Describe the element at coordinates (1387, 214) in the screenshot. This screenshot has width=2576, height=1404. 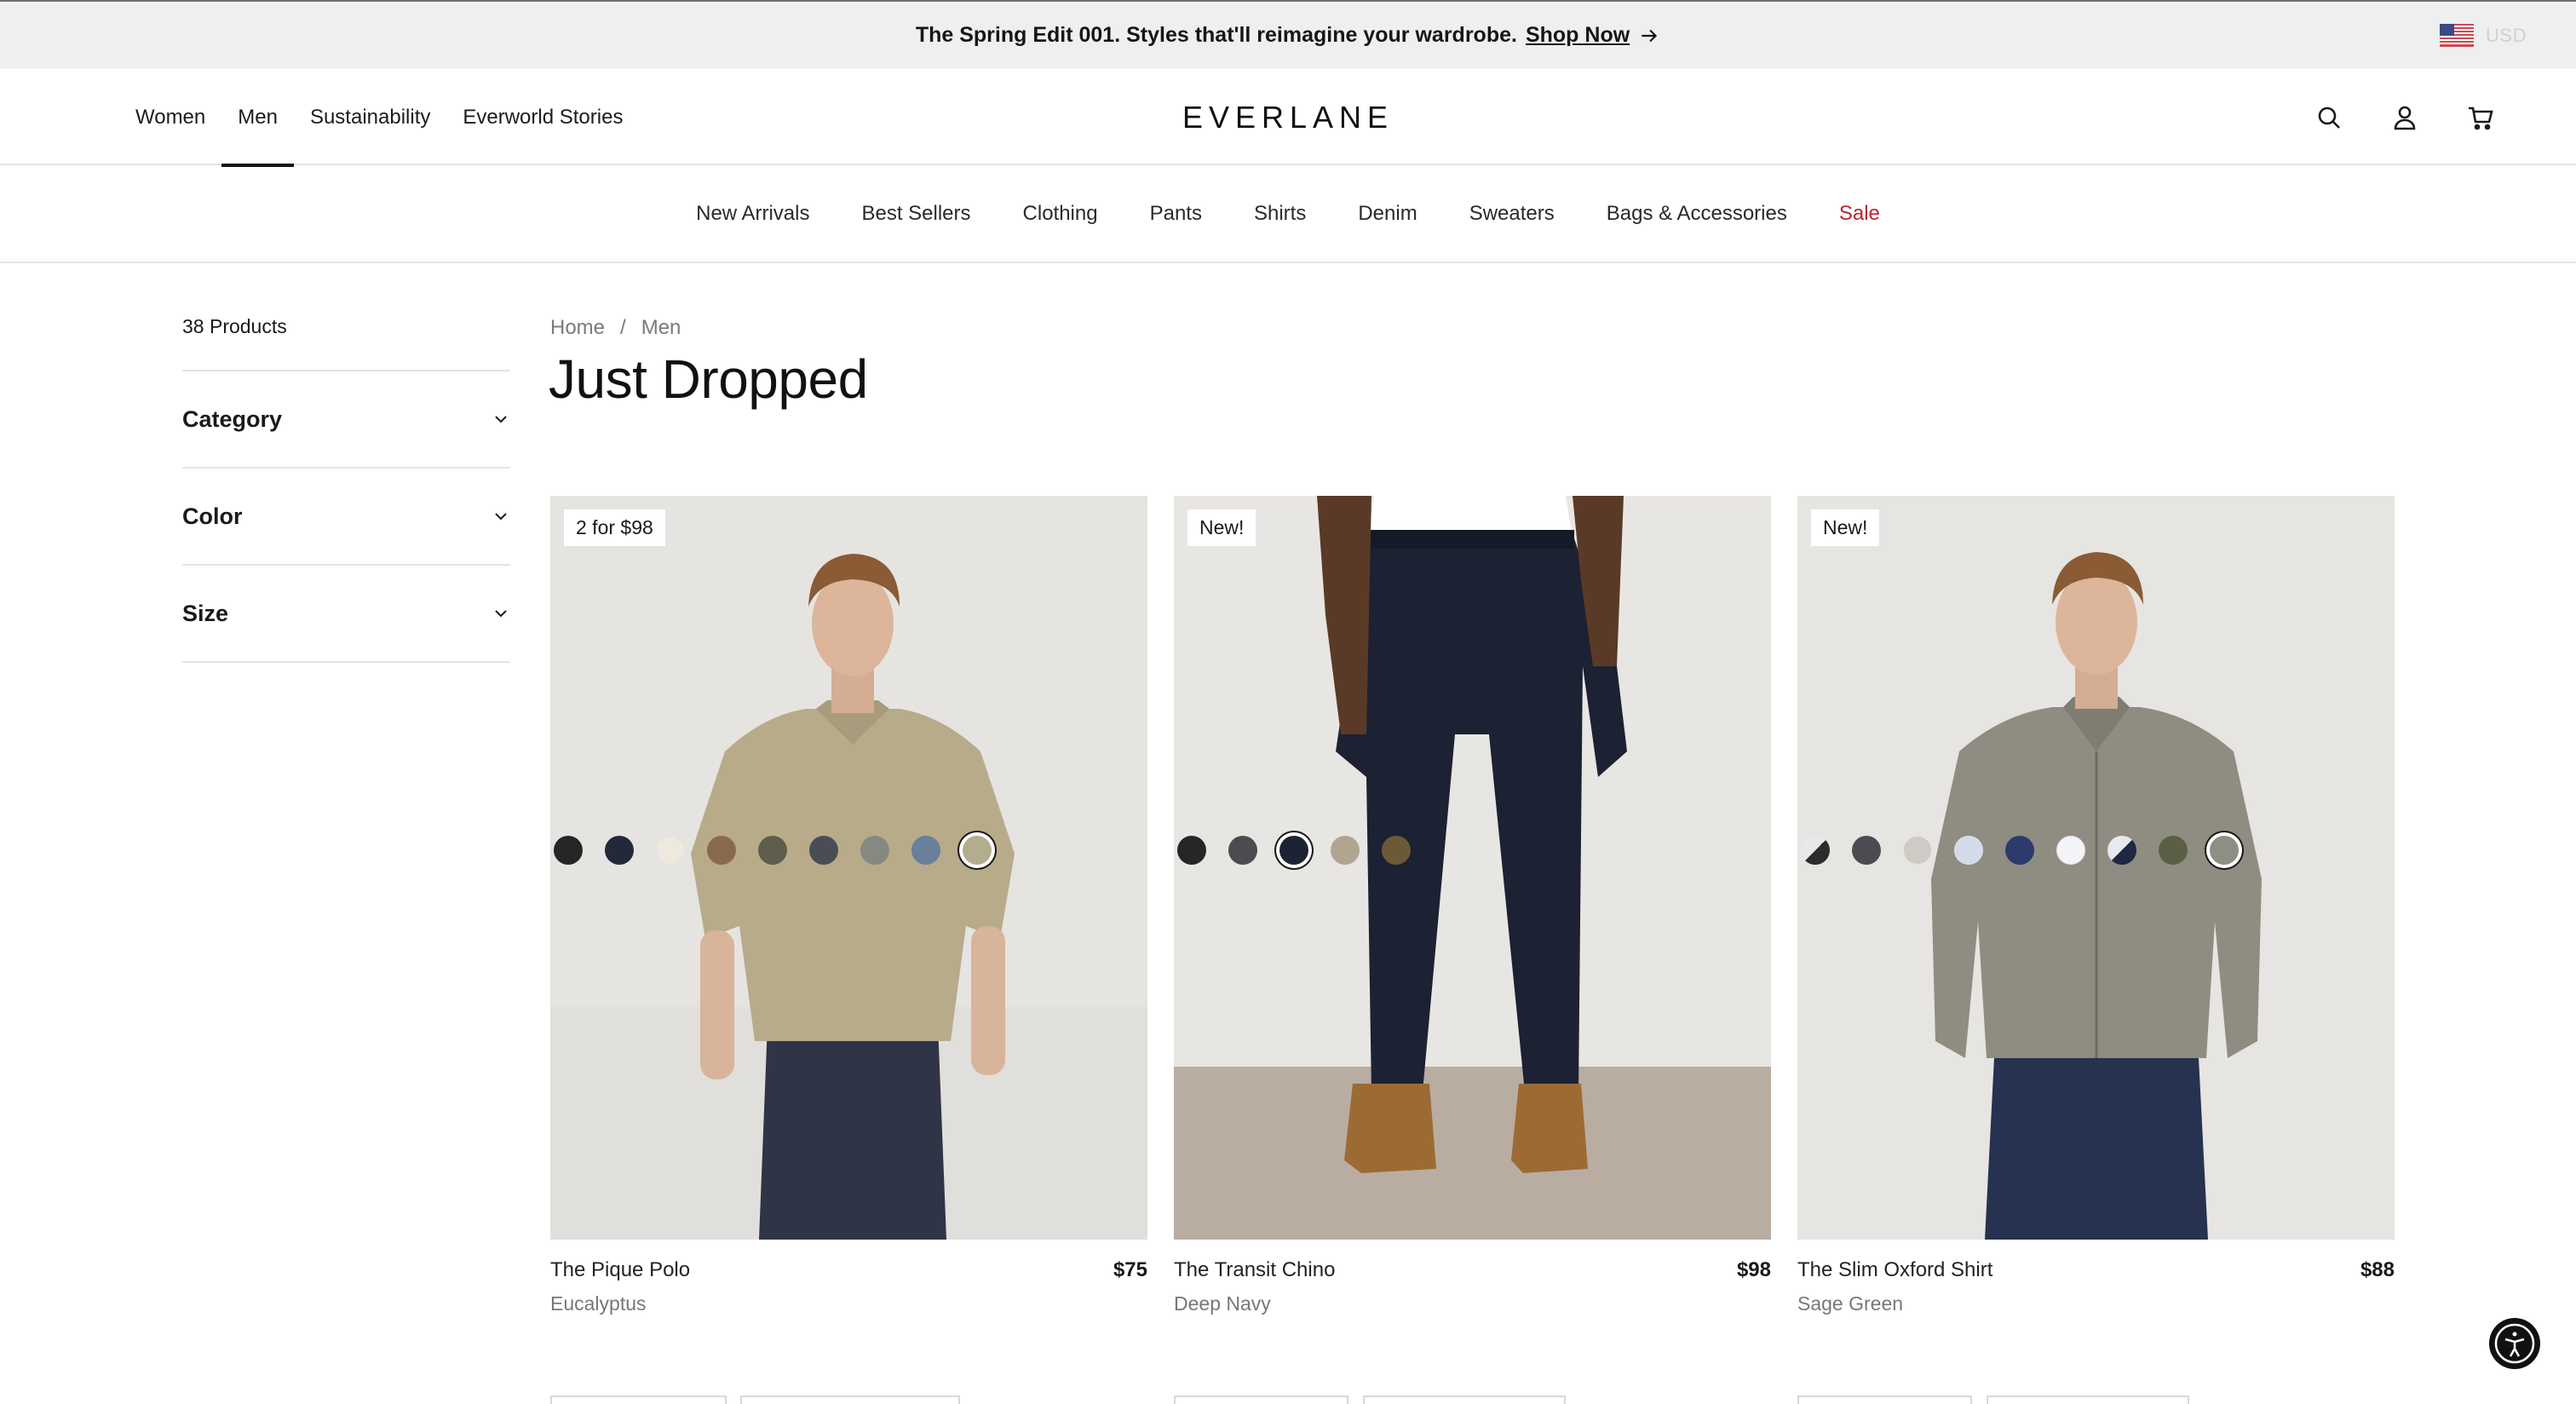
I see `subnav-denim: Denim` at that location.